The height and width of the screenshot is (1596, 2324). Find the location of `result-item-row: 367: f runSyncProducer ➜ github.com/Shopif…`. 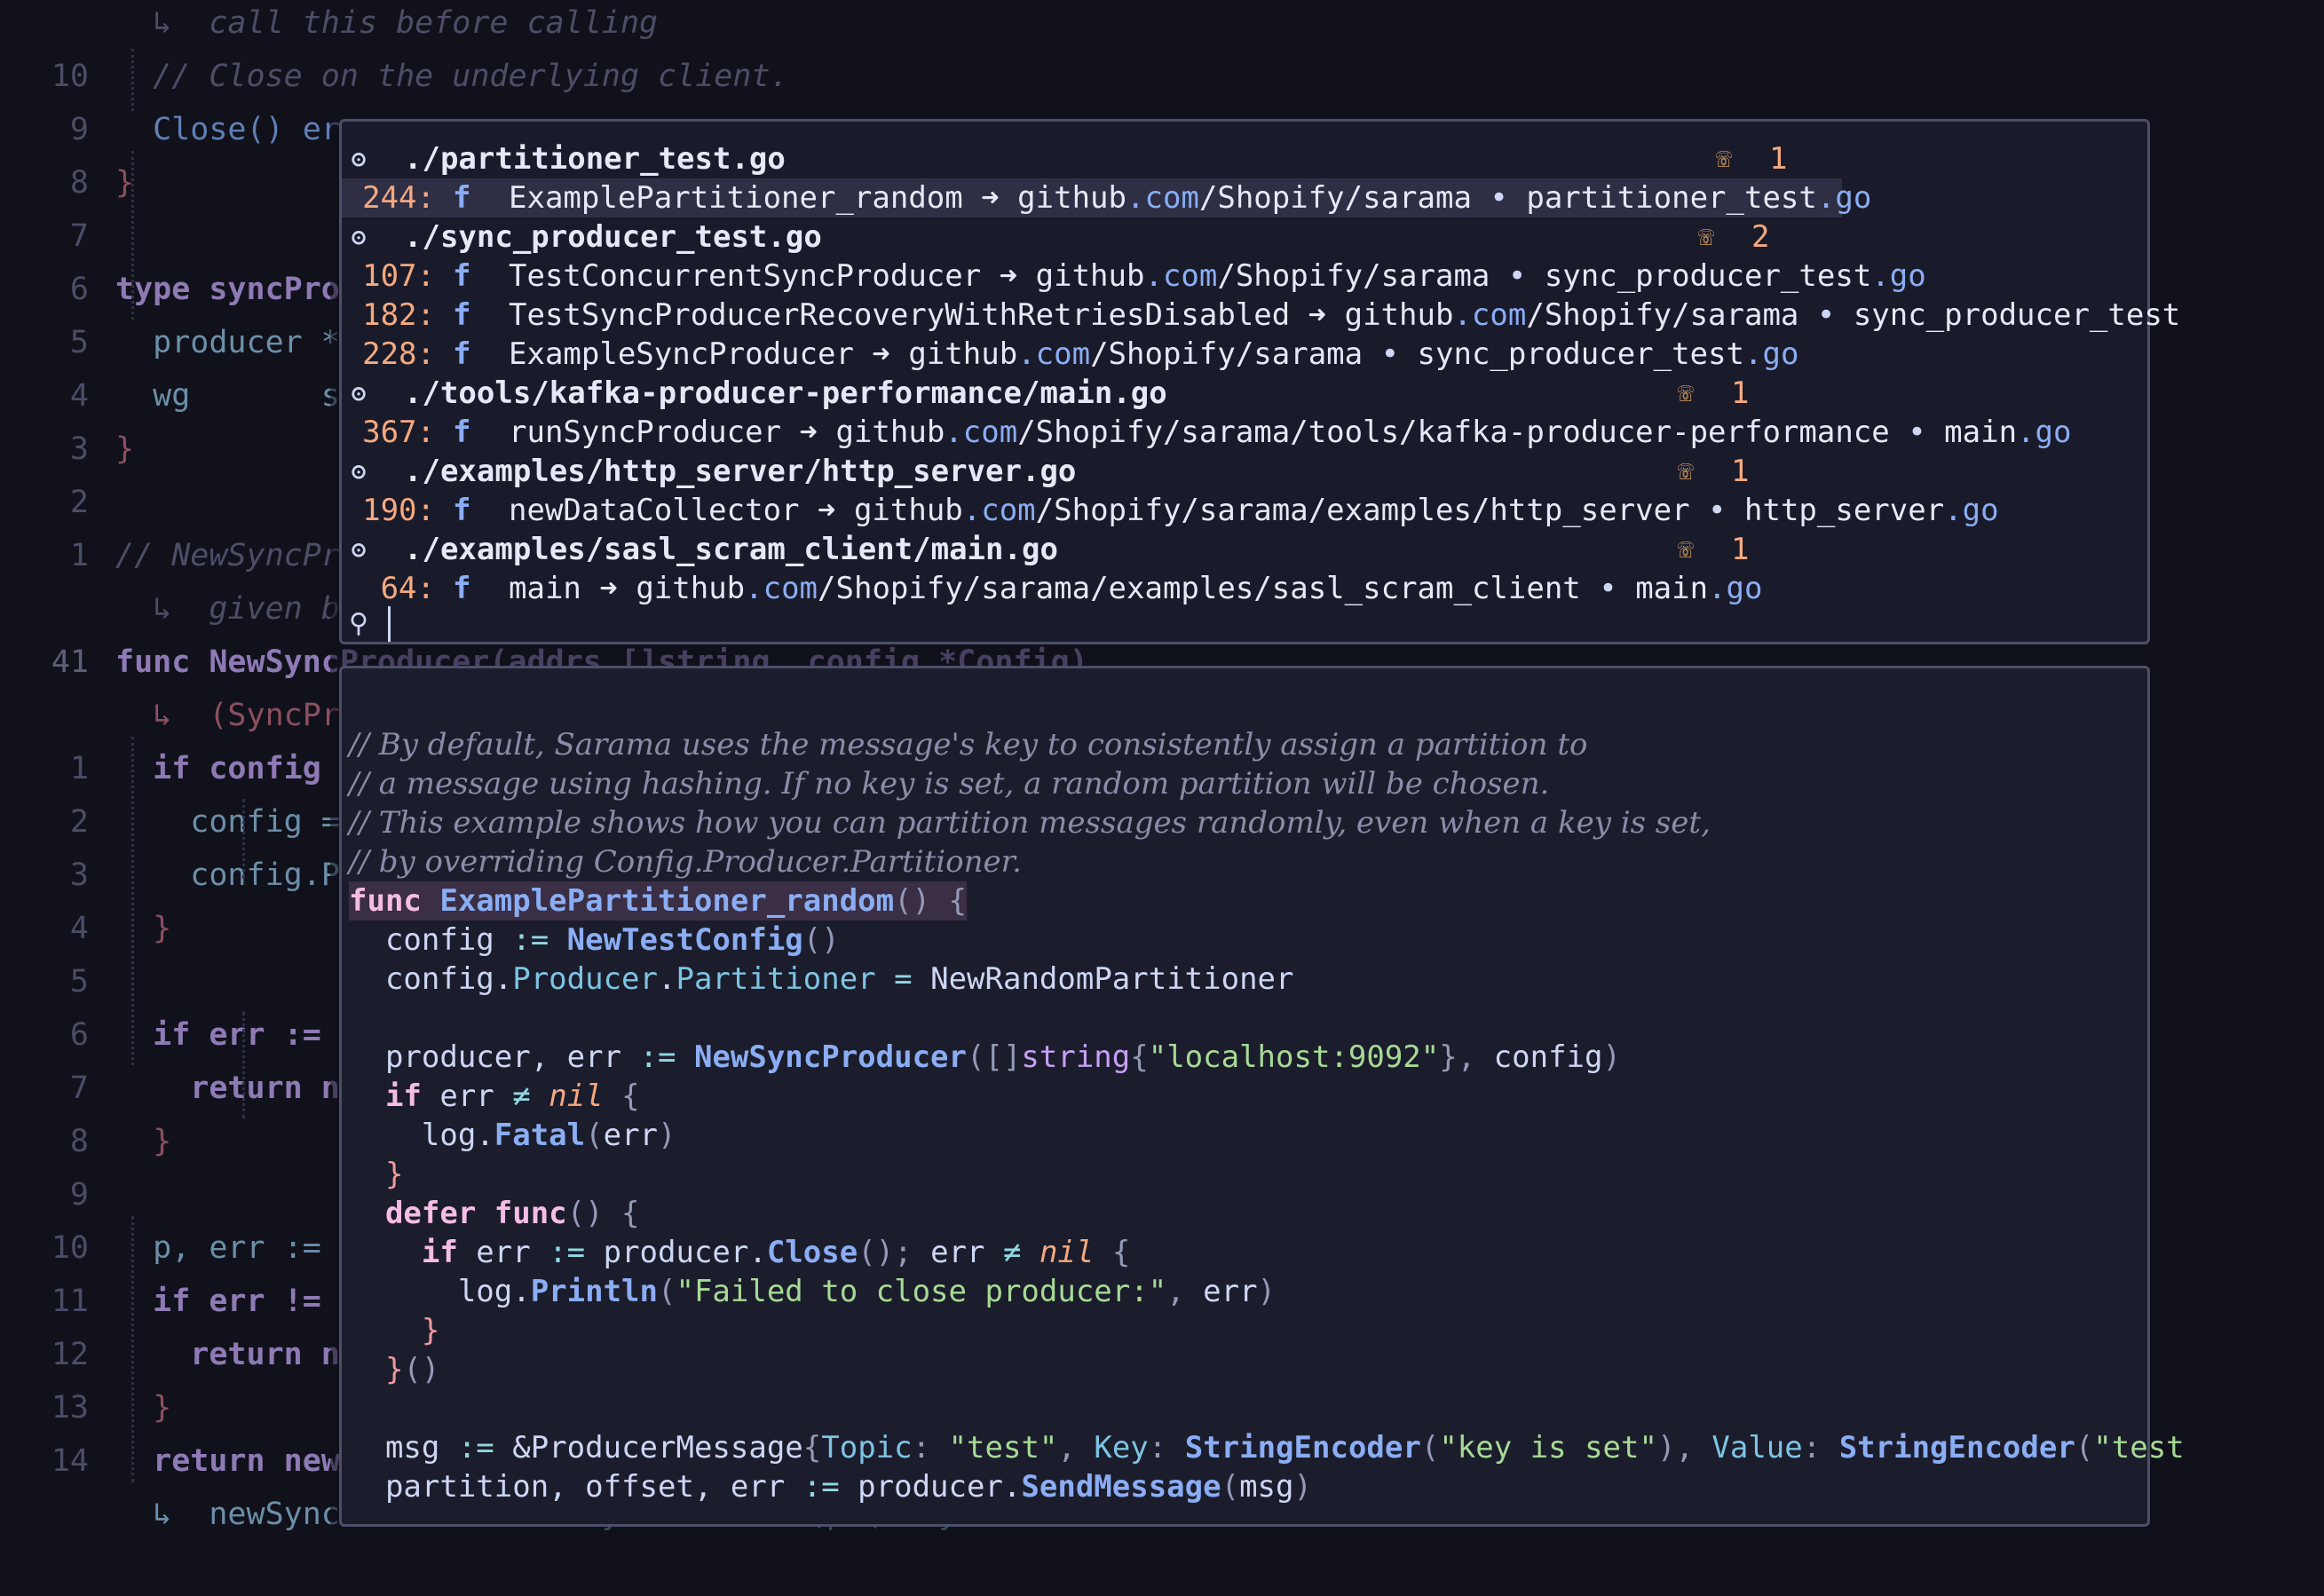

result-item-row: 367: f runSyncProducer ➜ github.com/Shopif… is located at coordinates (1244, 432).